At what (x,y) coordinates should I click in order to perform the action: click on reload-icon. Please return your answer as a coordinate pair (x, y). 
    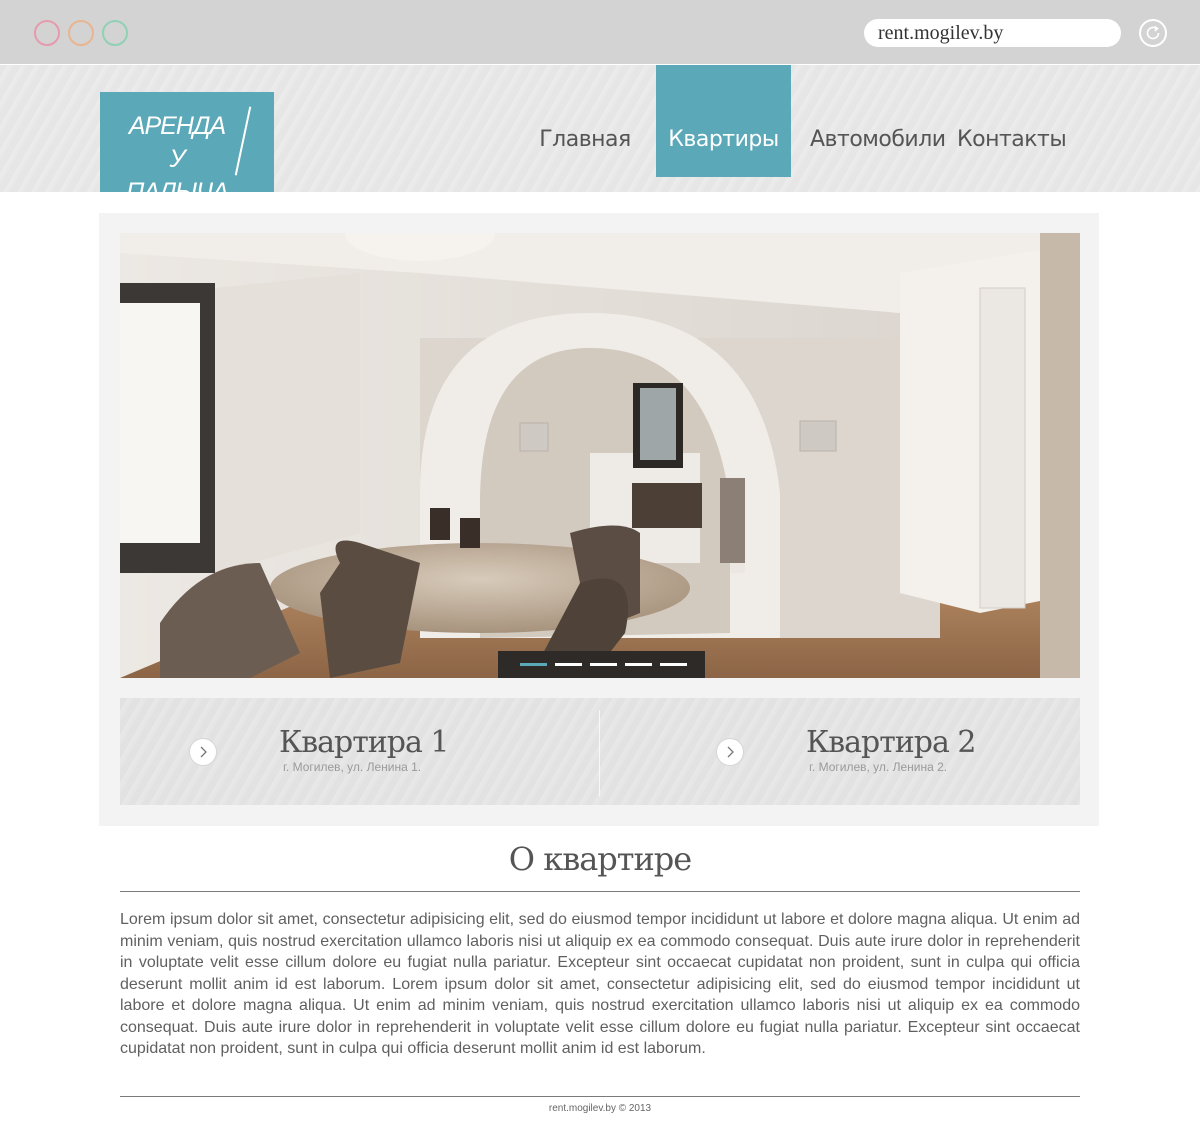
    Looking at the image, I should click on (1153, 33).